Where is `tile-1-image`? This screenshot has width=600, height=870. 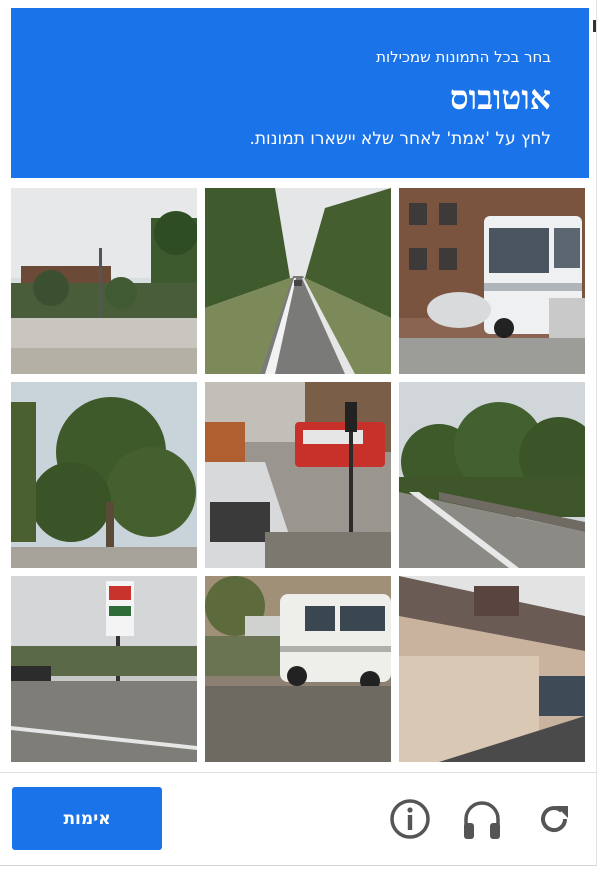 tile-1-image is located at coordinates (104, 281).